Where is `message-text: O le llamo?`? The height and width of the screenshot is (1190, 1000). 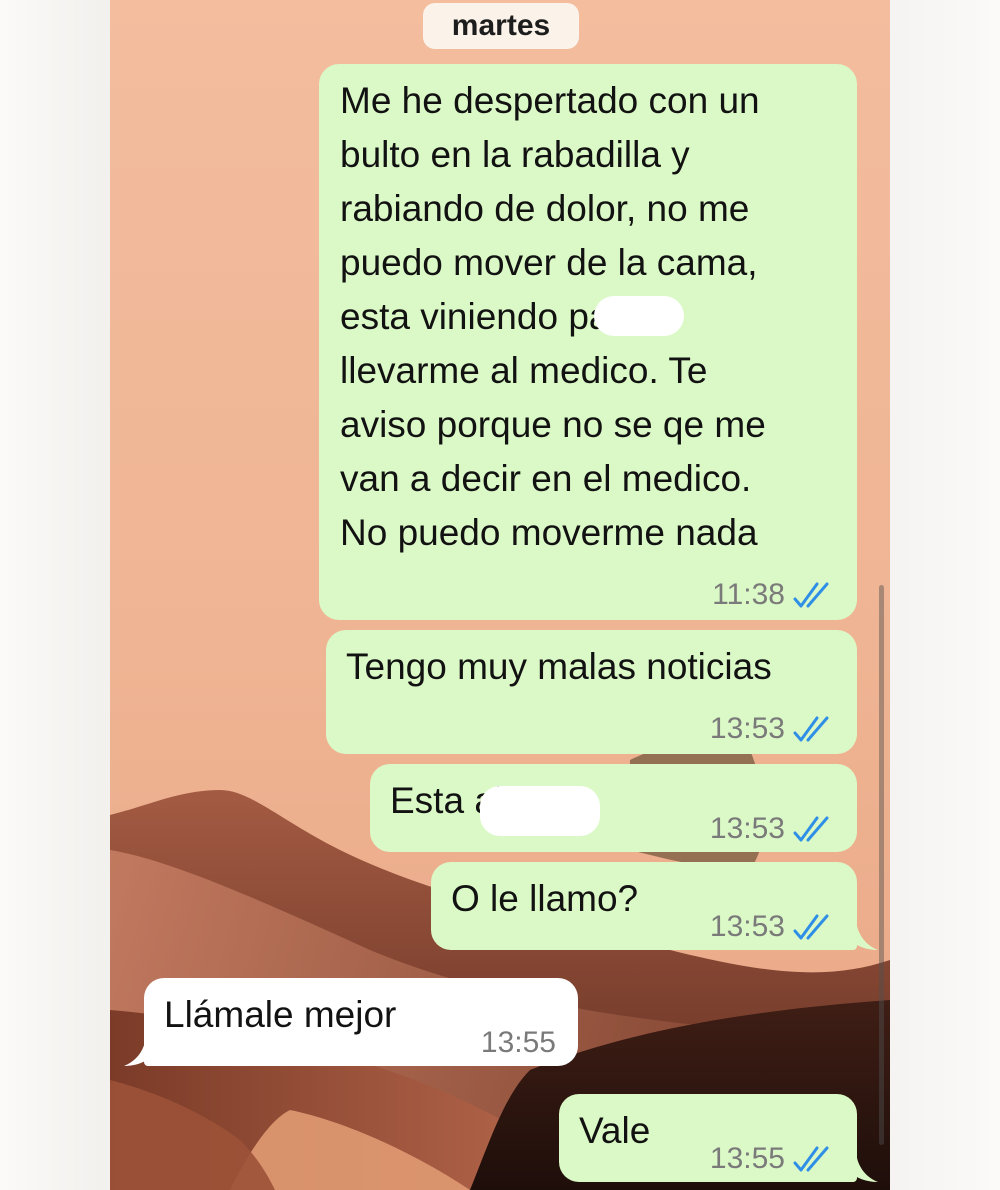 message-text: O le llamo? is located at coordinates (545, 898).